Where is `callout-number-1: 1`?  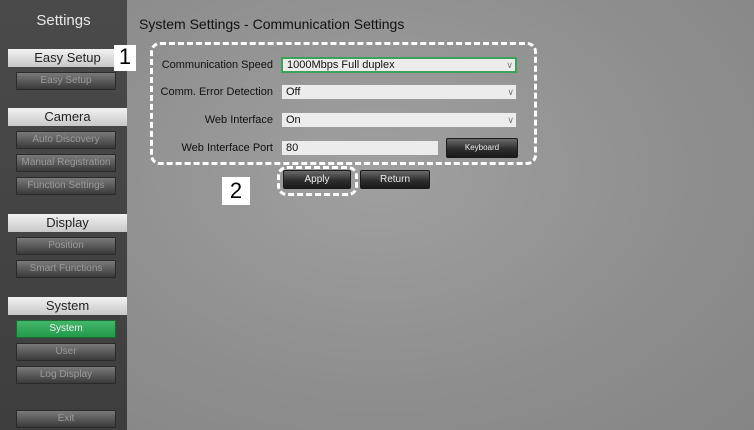 callout-number-1: 1 is located at coordinates (125, 58).